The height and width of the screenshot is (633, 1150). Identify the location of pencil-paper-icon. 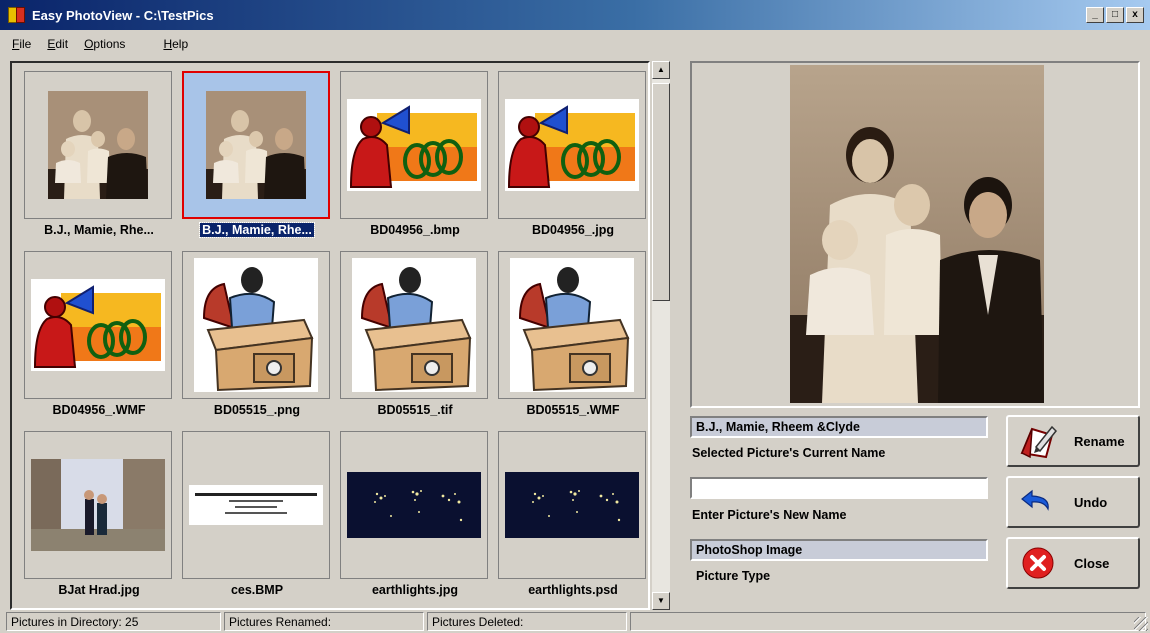
(1038, 441).